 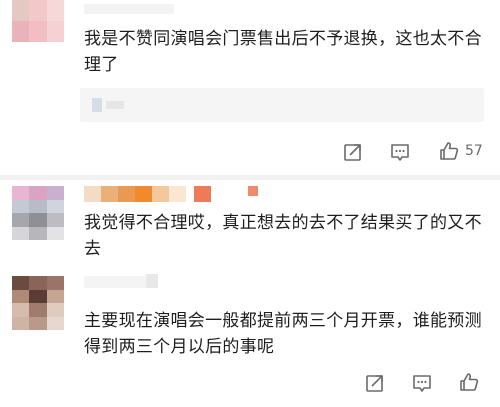 What do you see at coordinates (474, 151) in the screenshot?
I see `like-count: 57` at bounding box center [474, 151].